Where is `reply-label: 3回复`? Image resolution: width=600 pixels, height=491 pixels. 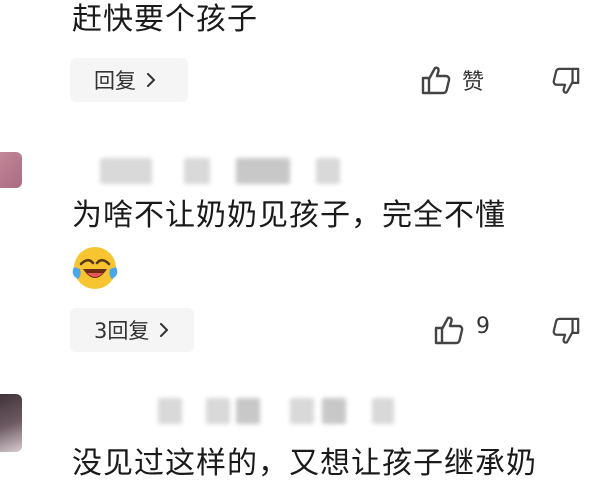 reply-label: 3回复 is located at coordinates (122, 331).